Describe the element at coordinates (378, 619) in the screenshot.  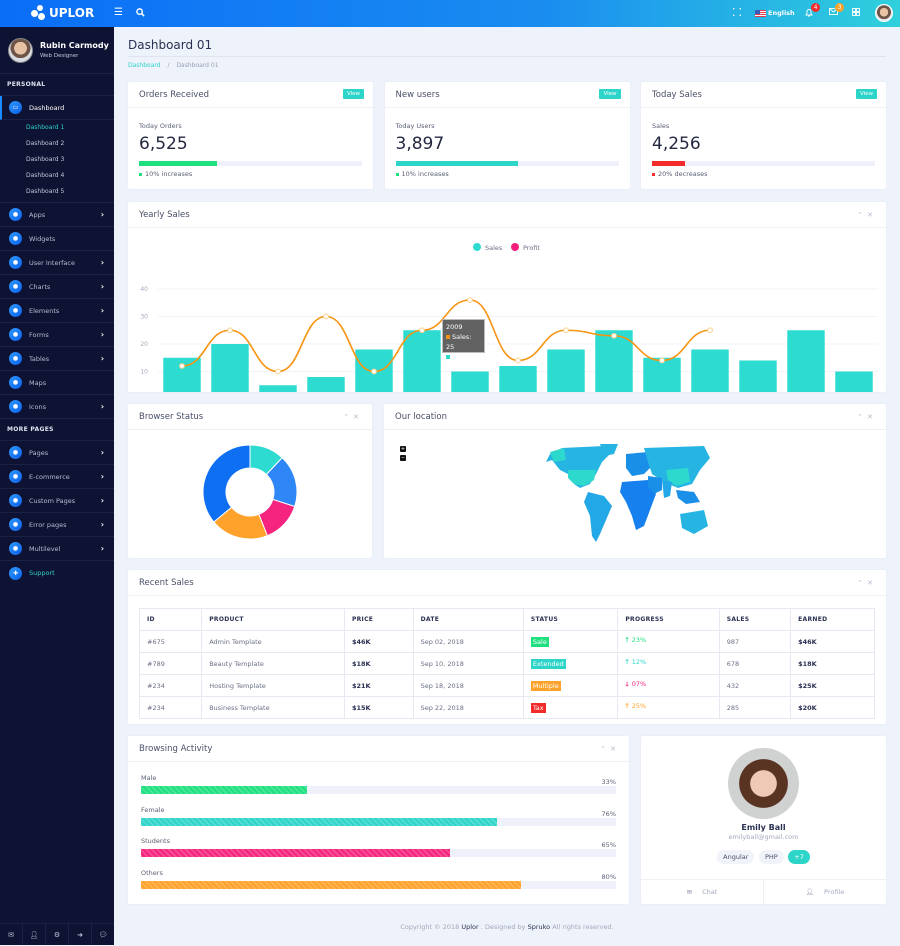
I see `column-header: PRICE` at that location.